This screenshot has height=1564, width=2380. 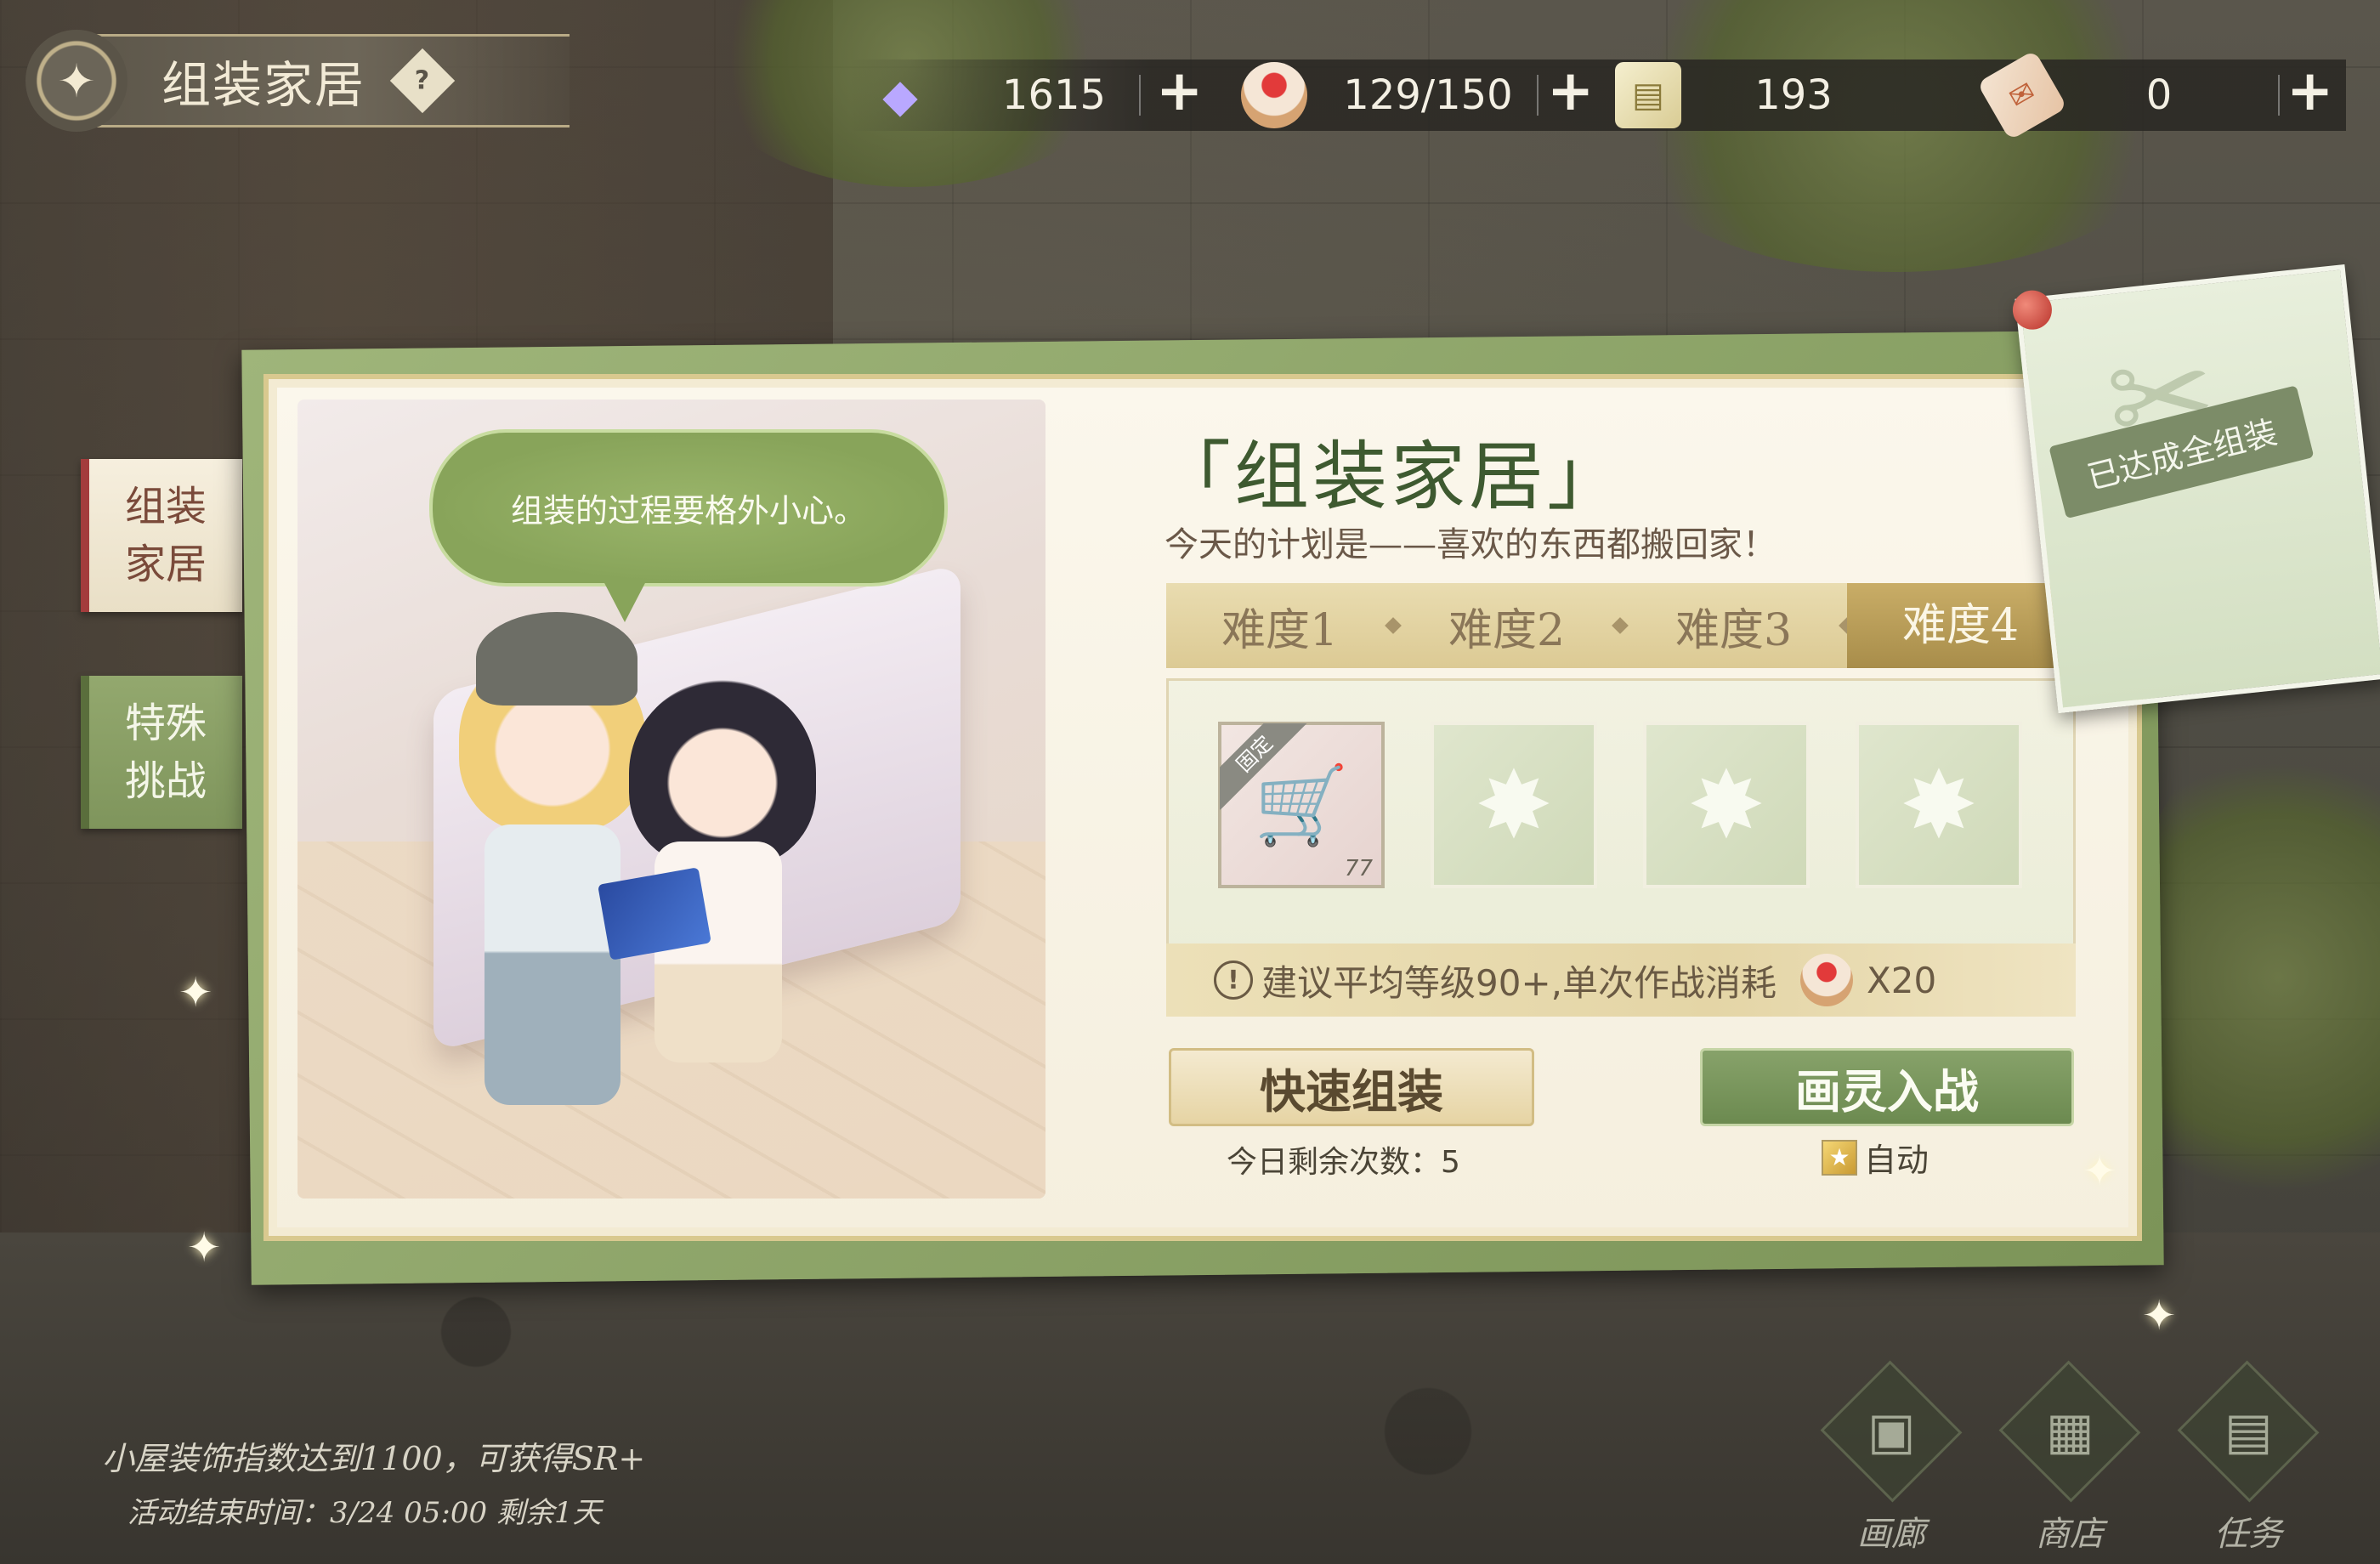 I want to click on battle-hint: ! 建议平均等级90+,单次作战消耗 X20, so click(x=1621, y=980).